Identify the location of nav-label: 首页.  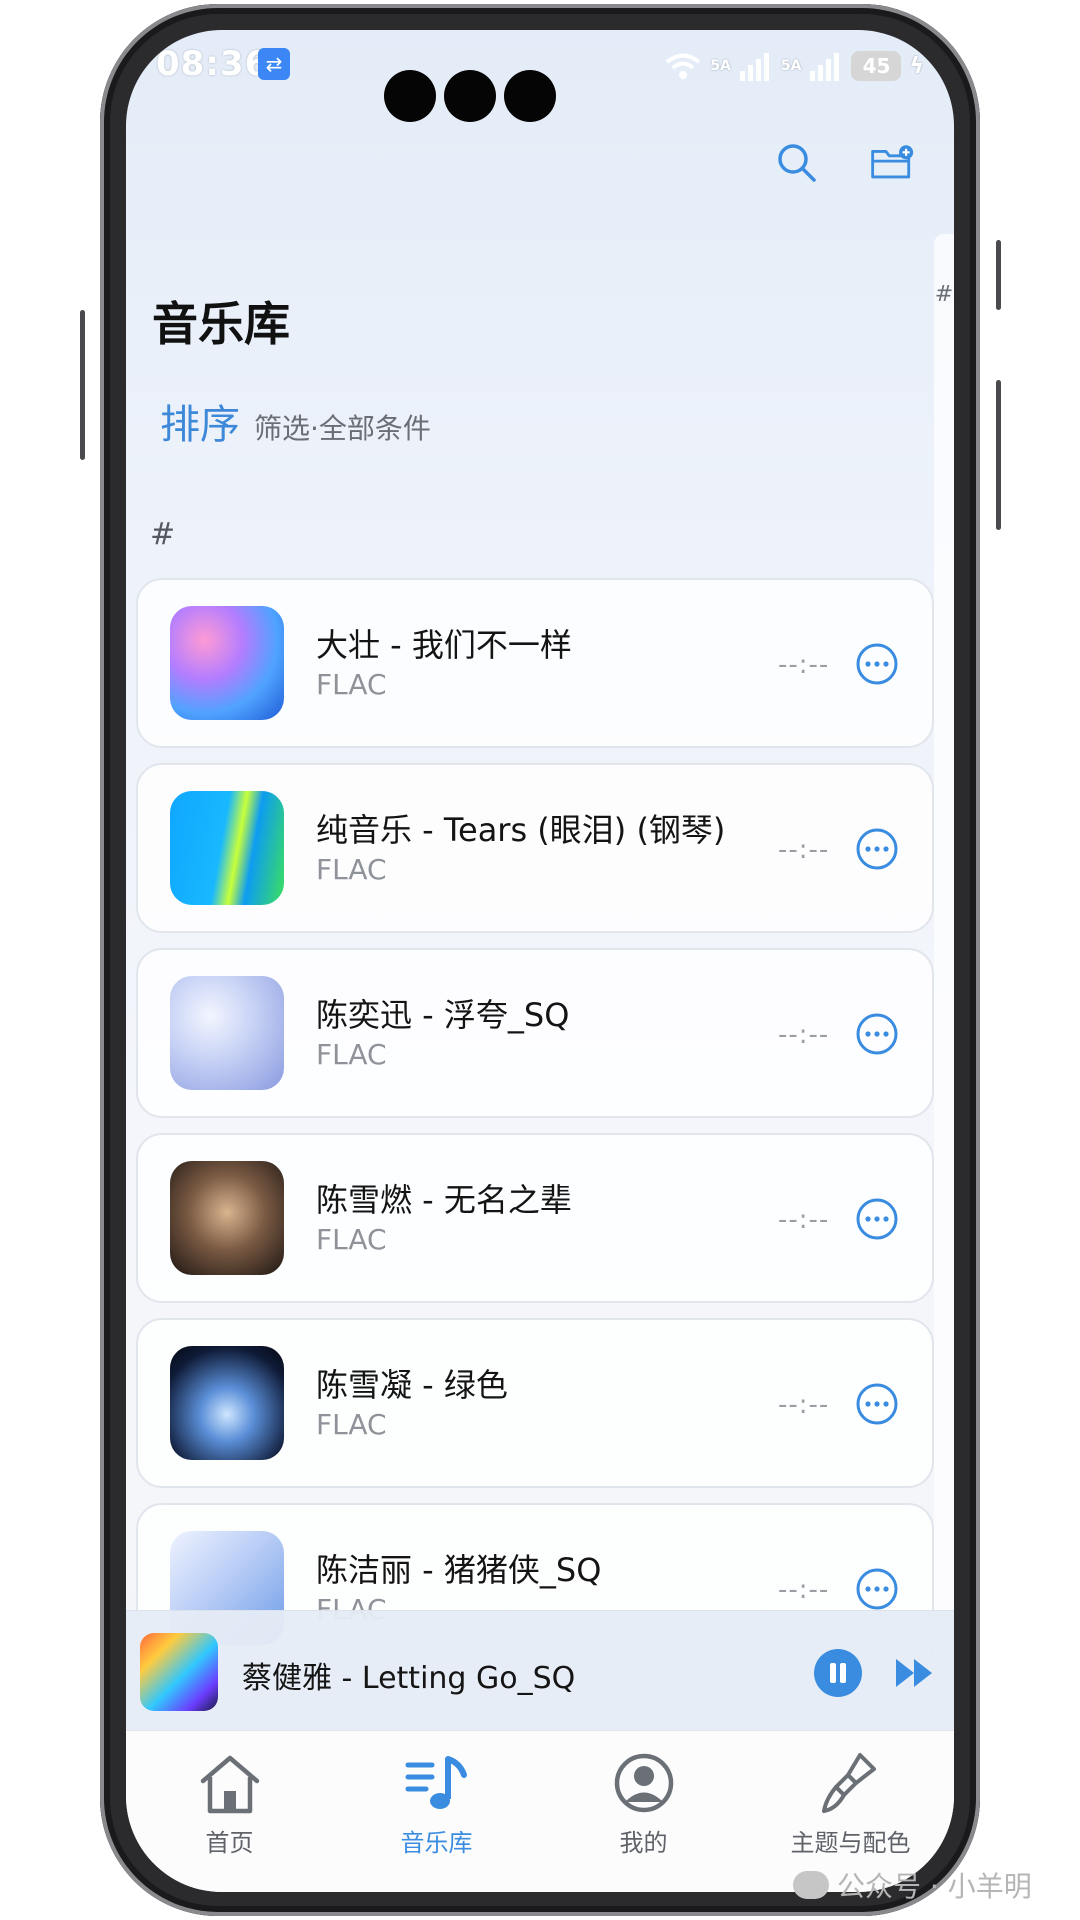
(229, 1843).